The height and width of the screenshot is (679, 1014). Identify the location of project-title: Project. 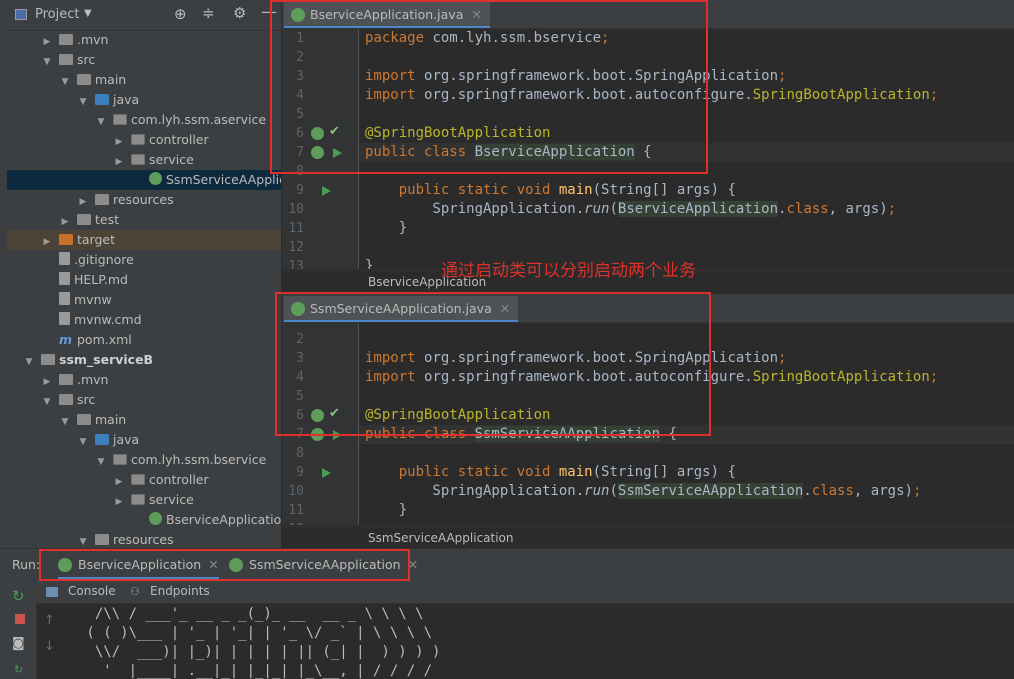
(57, 14).